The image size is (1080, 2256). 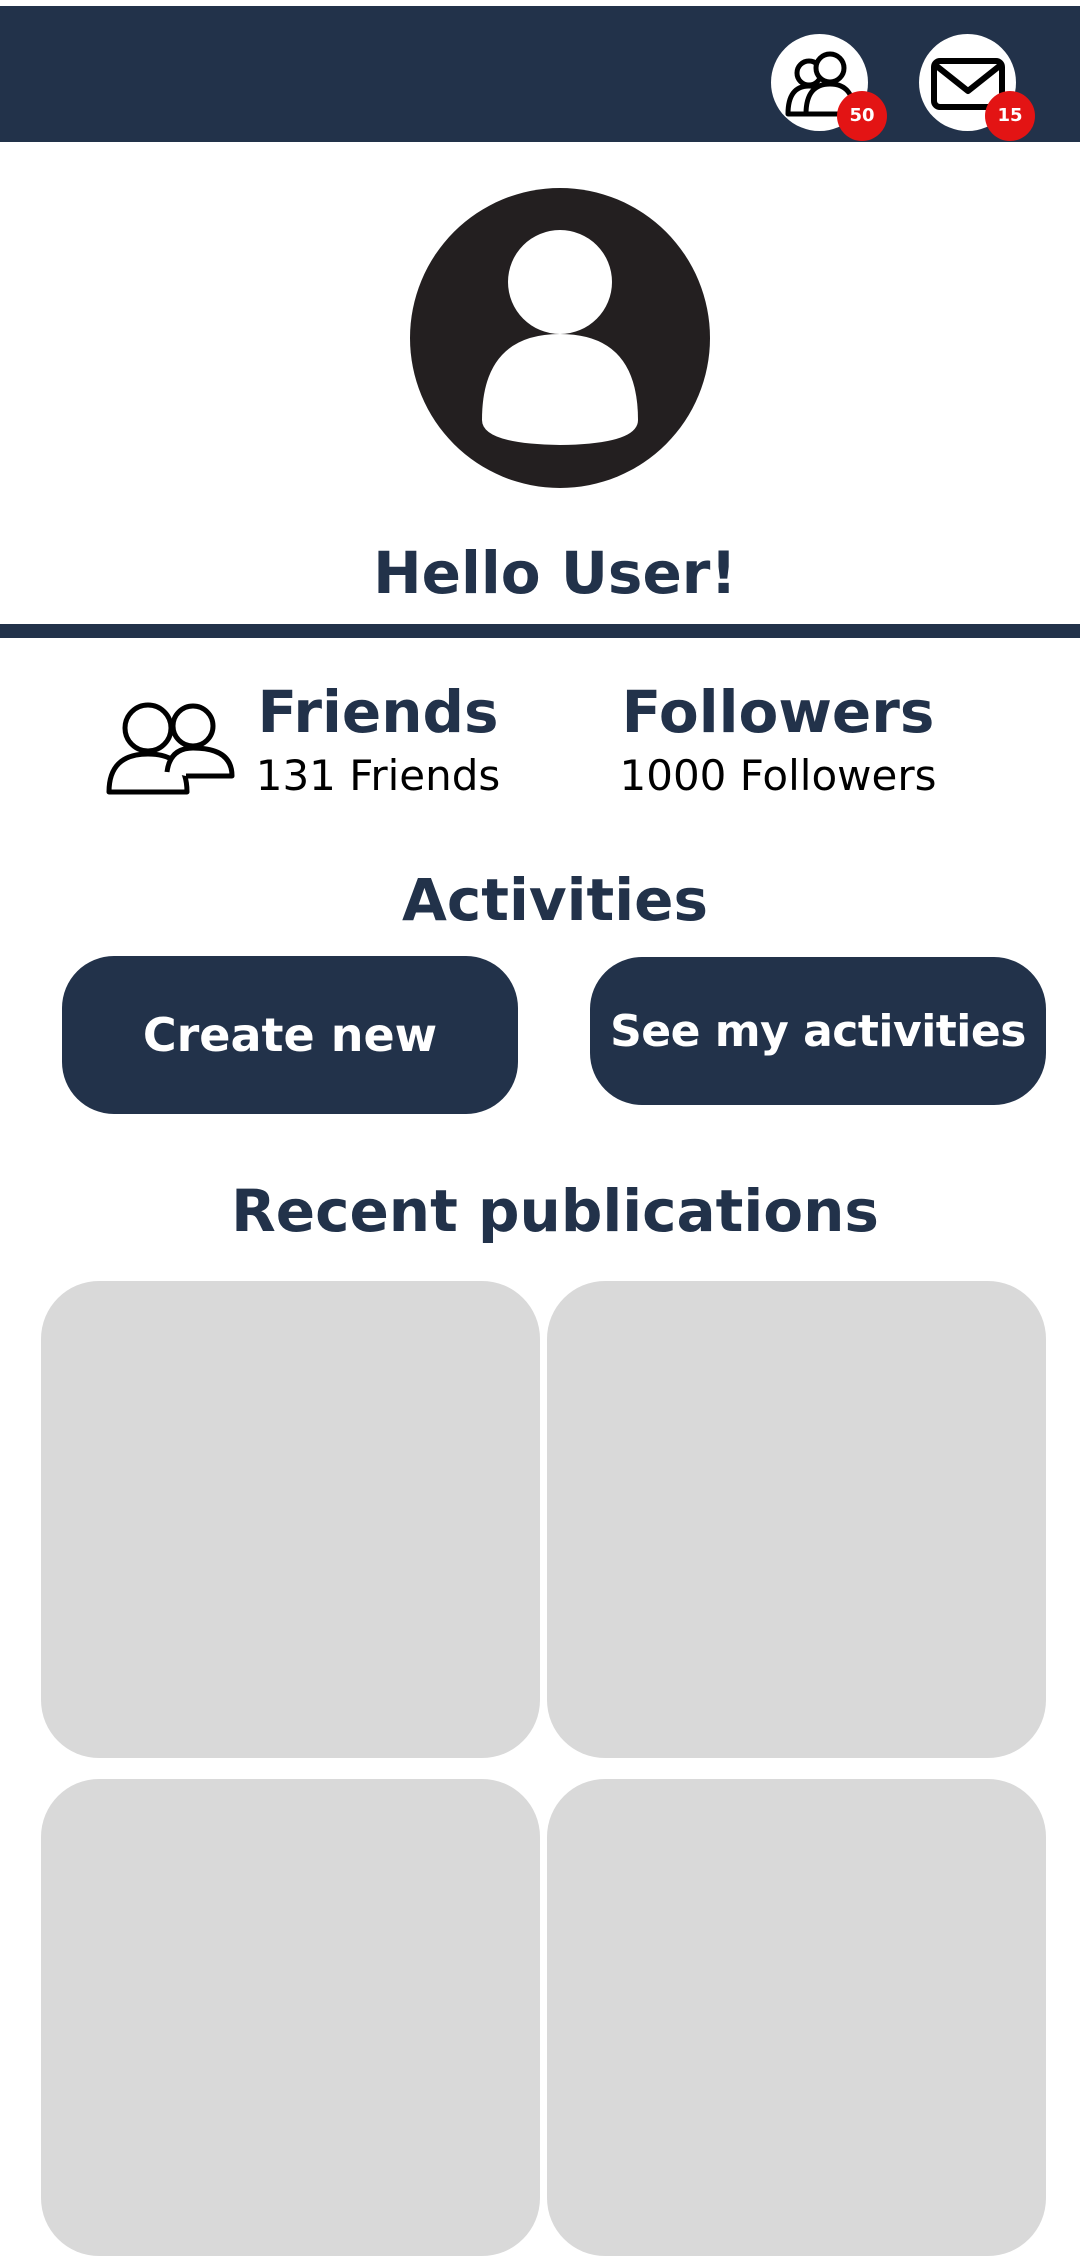 What do you see at coordinates (555, 1211) in the screenshot?
I see `recent-publications-heading: Recent publications` at bounding box center [555, 1211].